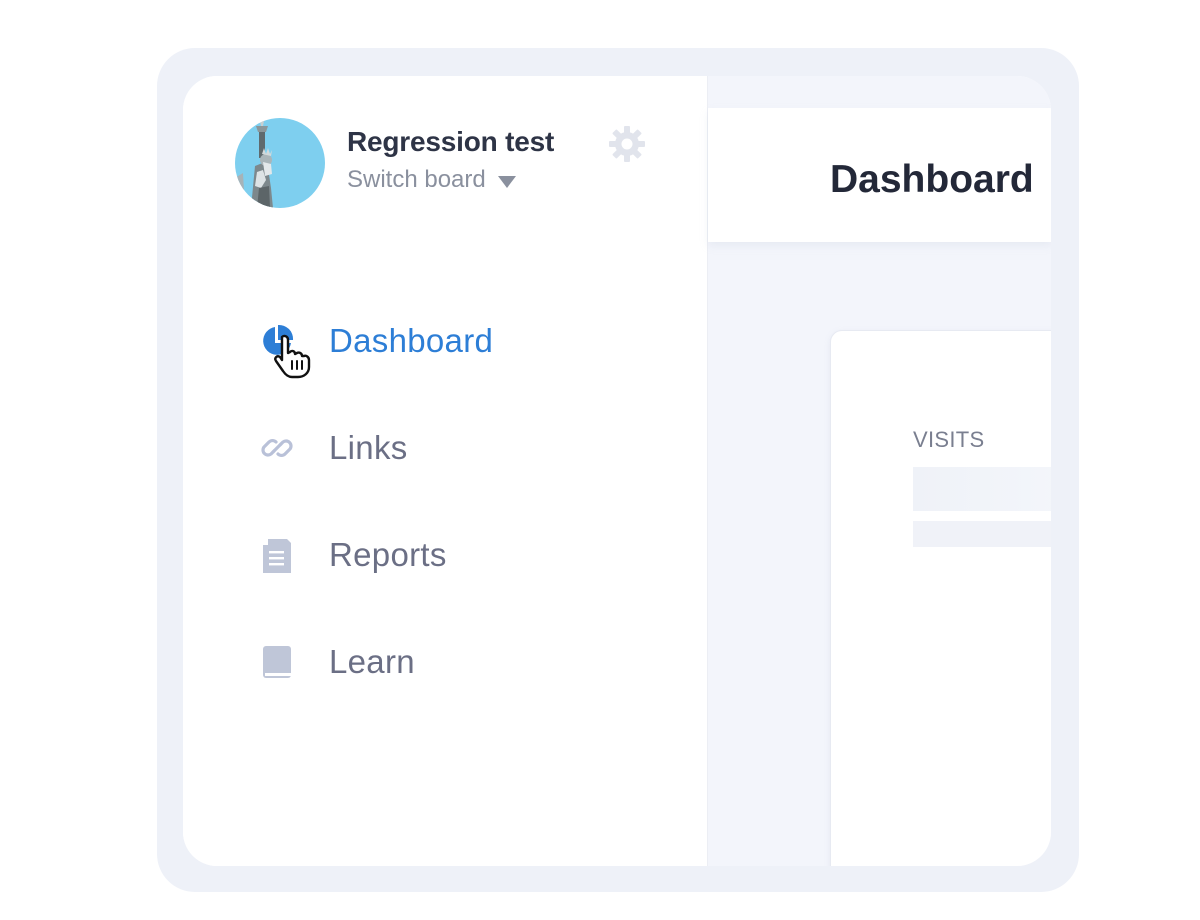  I want to click on sidebar-item-reports: Reports, so click(353, 555).